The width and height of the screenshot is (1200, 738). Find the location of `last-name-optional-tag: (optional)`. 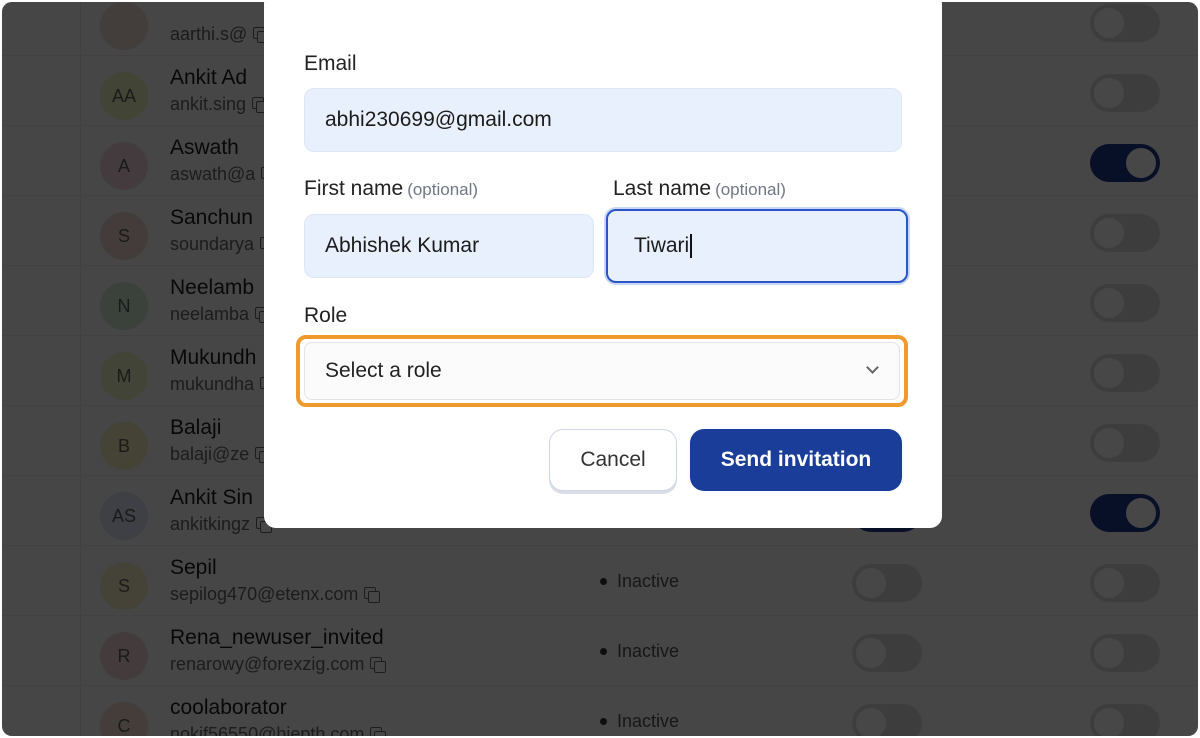

last-name-optional-tag: (optional) is located at coordinates (750, 189).